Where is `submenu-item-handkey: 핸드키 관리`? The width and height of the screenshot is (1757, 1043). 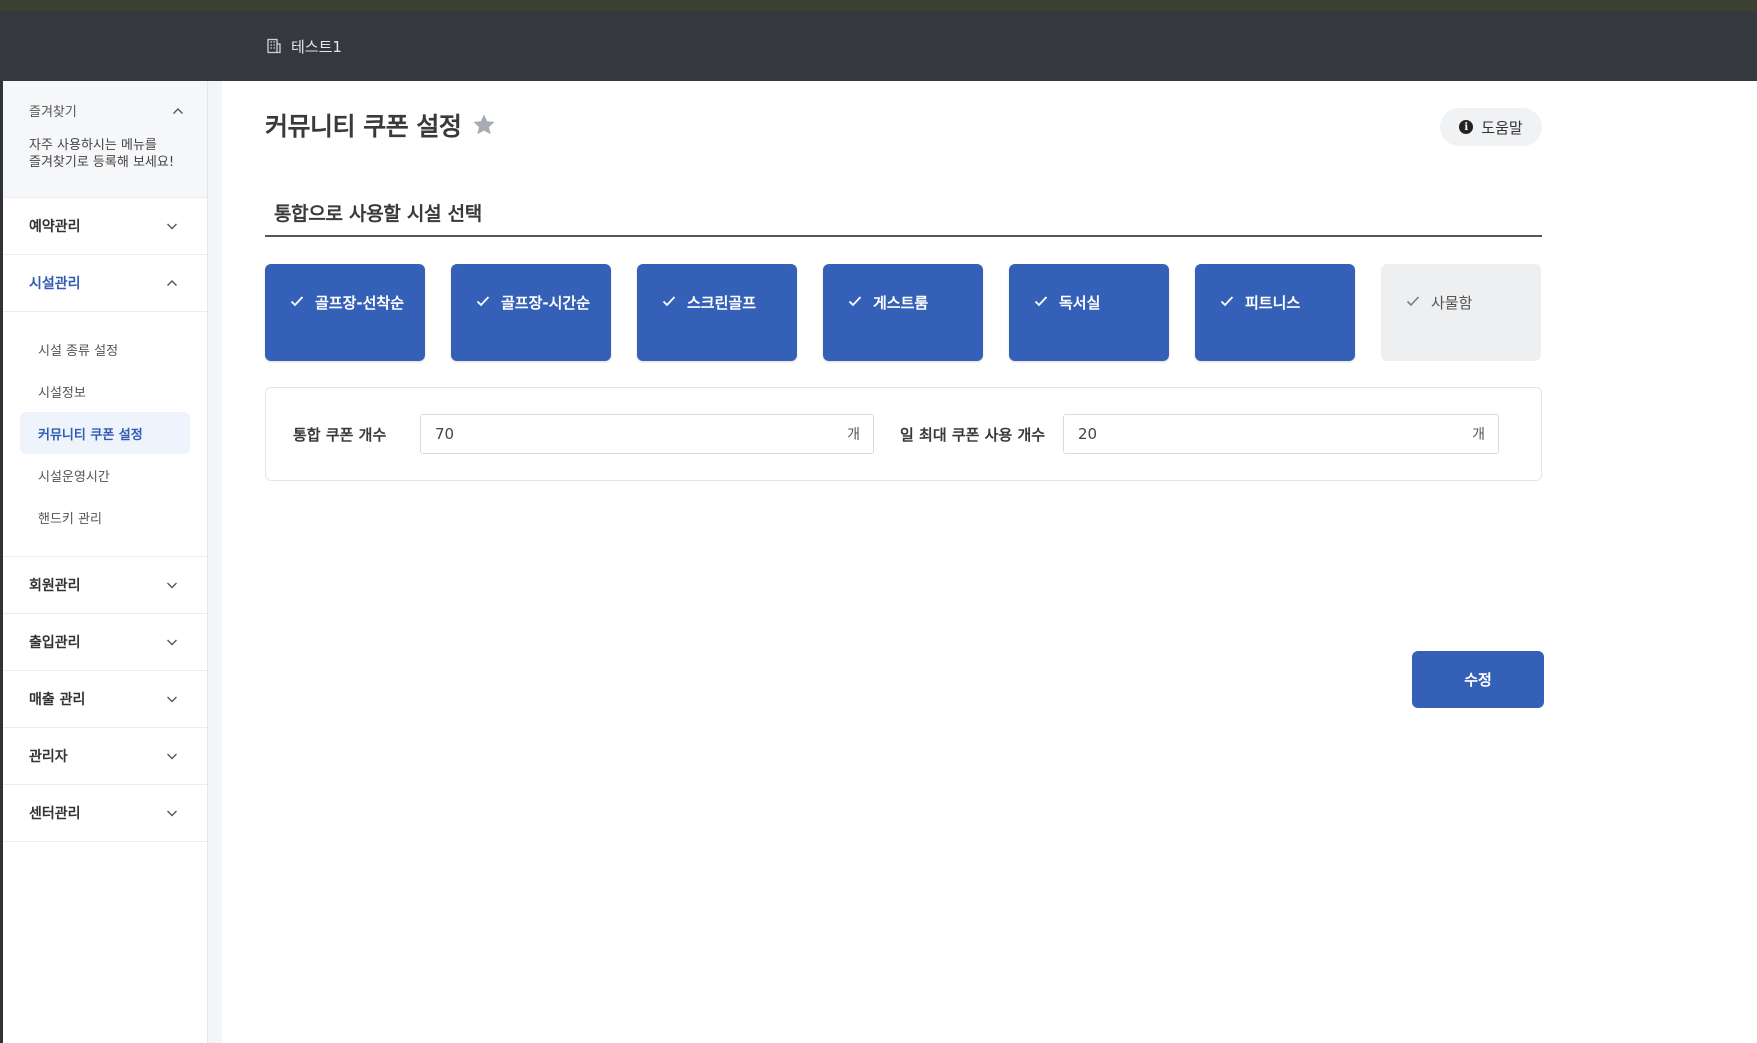
submenu-item-handkey: 핸드키 관리 is located at coordinates (105, 517).